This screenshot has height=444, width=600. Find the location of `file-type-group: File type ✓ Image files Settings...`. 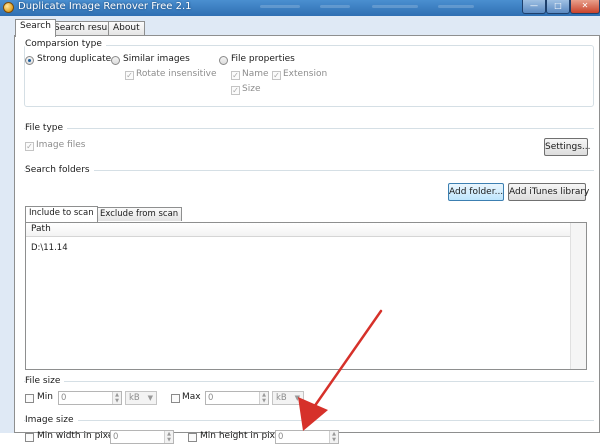

file-type-group: File type ✓ Image files Settings... is located at coordinates (309, 143).